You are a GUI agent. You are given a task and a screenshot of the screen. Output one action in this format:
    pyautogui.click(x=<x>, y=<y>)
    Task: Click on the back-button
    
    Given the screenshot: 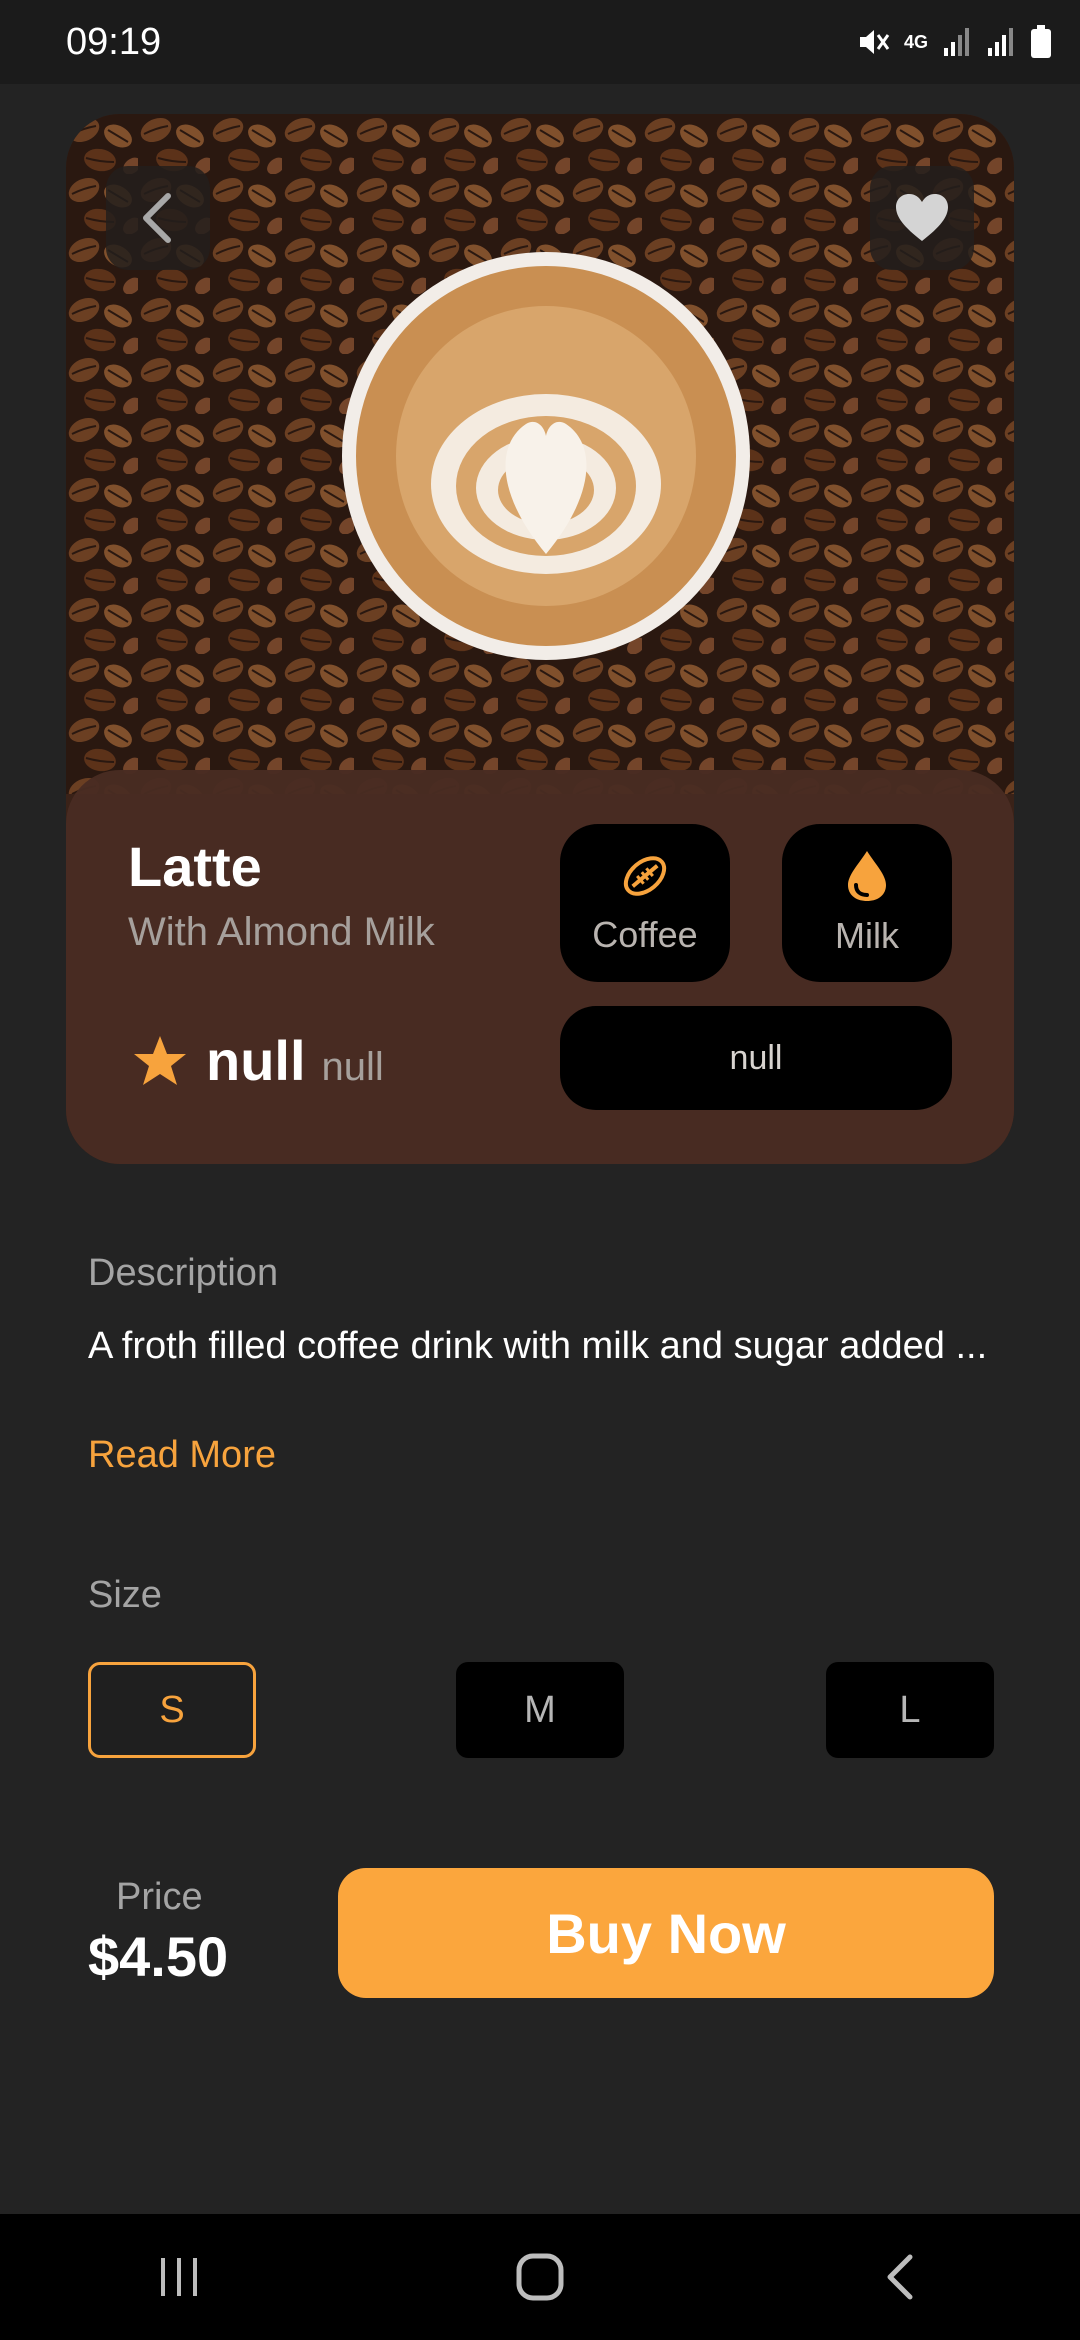 What is the action you would take?
    pyautogui.click(x=158, y=218)
    